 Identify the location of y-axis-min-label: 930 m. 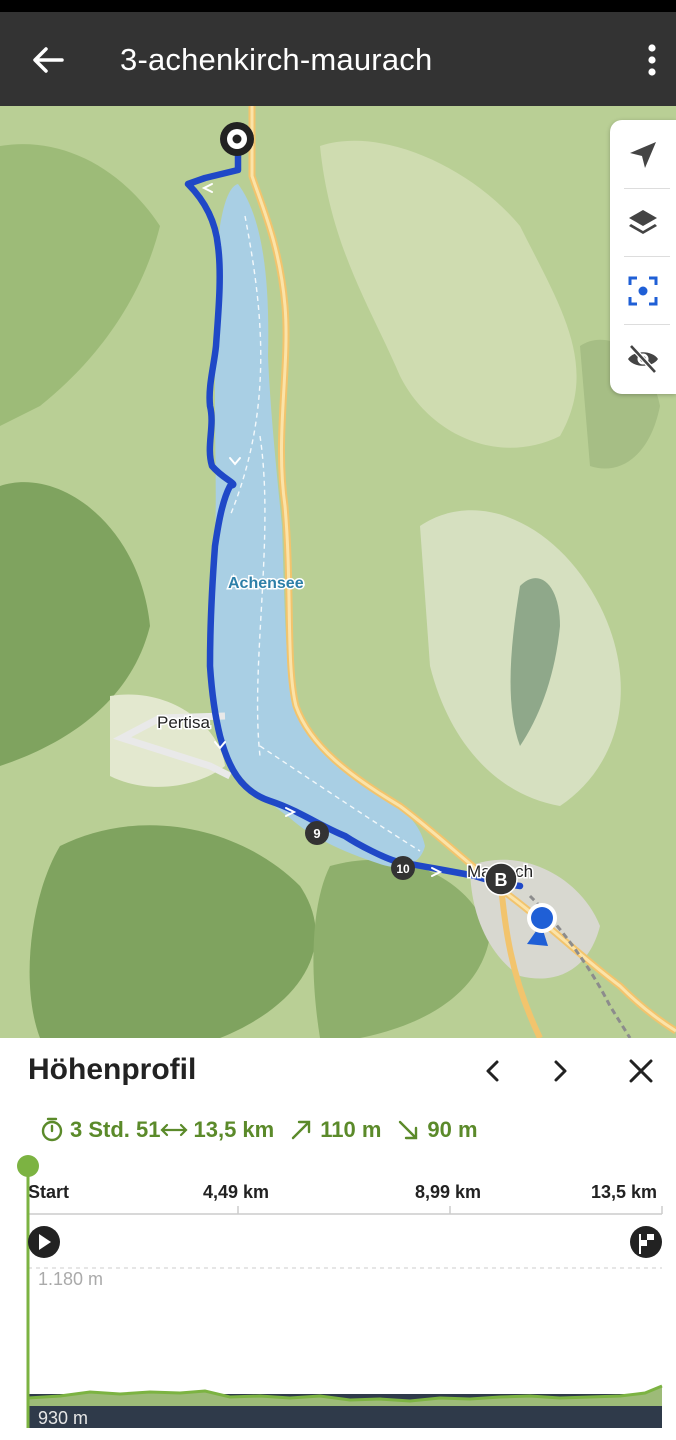
(63, 1418).